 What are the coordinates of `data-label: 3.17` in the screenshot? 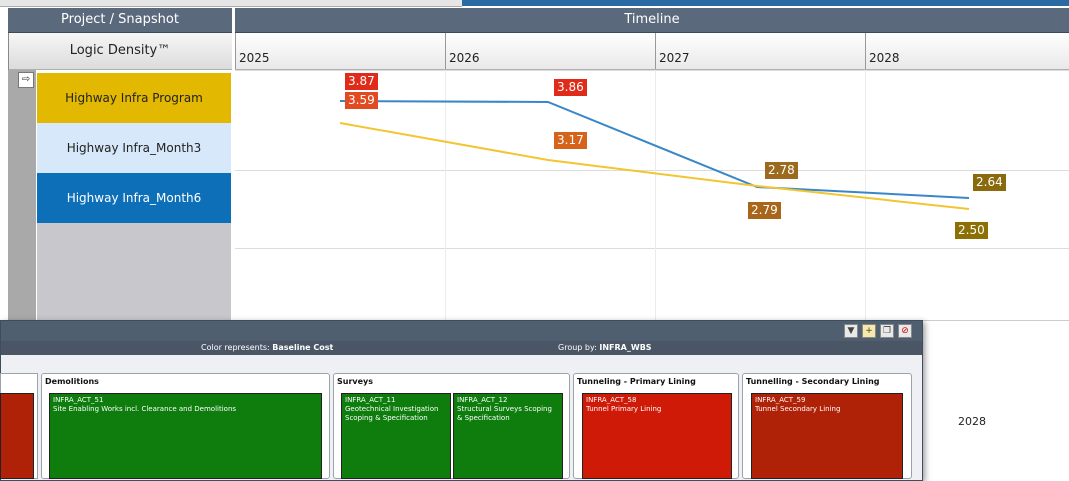 It's located at (570, 140).